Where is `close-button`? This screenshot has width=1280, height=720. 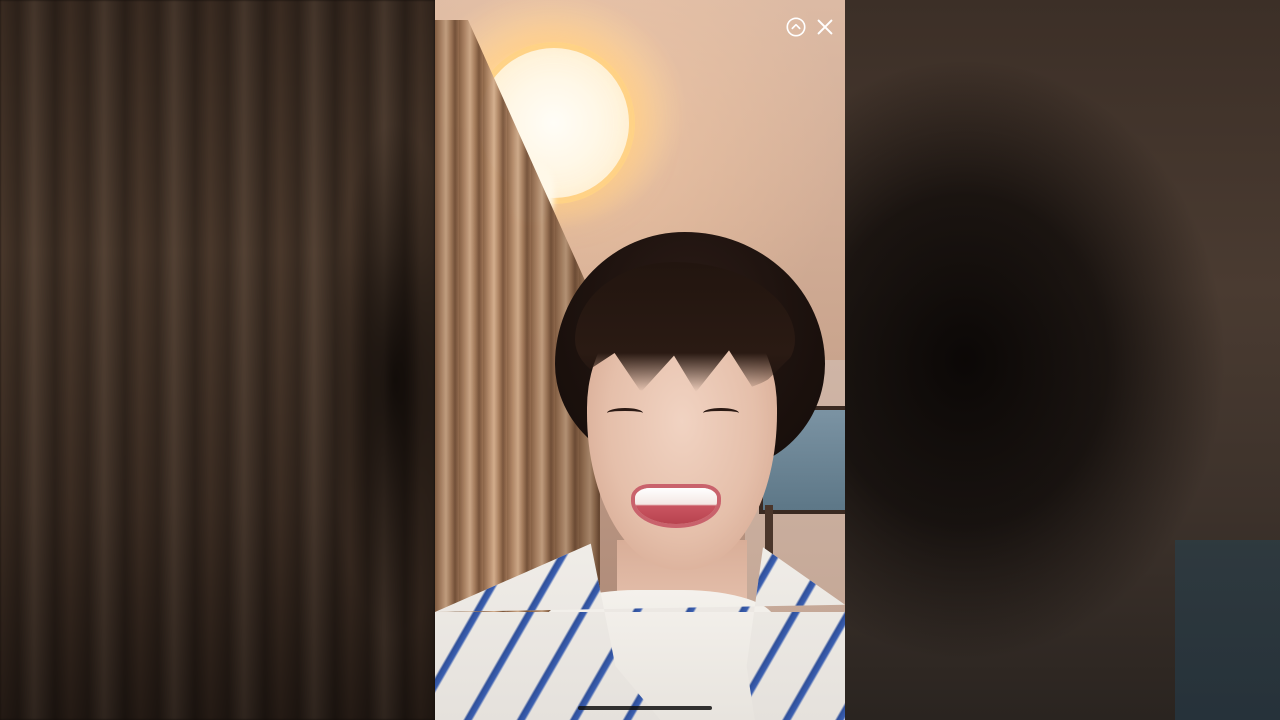 close-button is located at coordinates (825, 27).